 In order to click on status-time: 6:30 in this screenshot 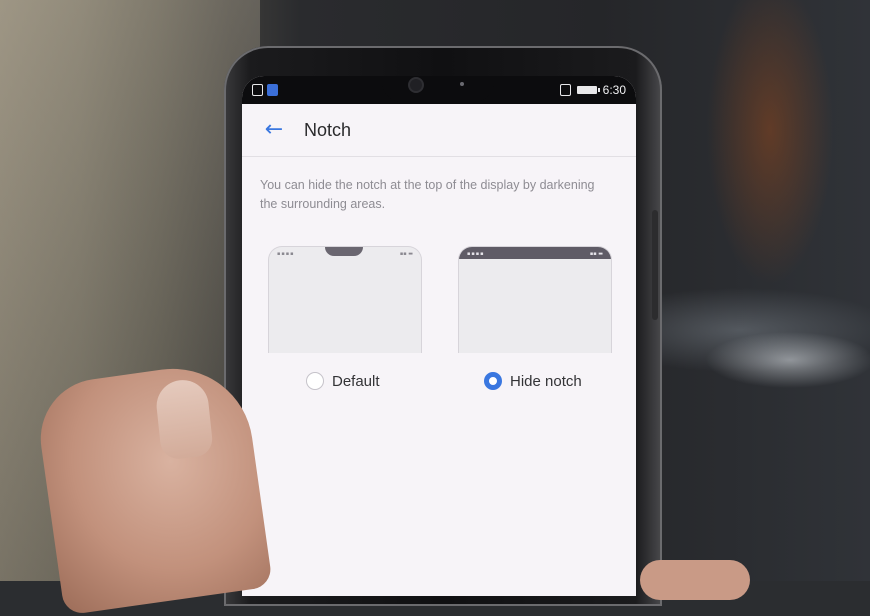, I will do `click(614, 90)`.